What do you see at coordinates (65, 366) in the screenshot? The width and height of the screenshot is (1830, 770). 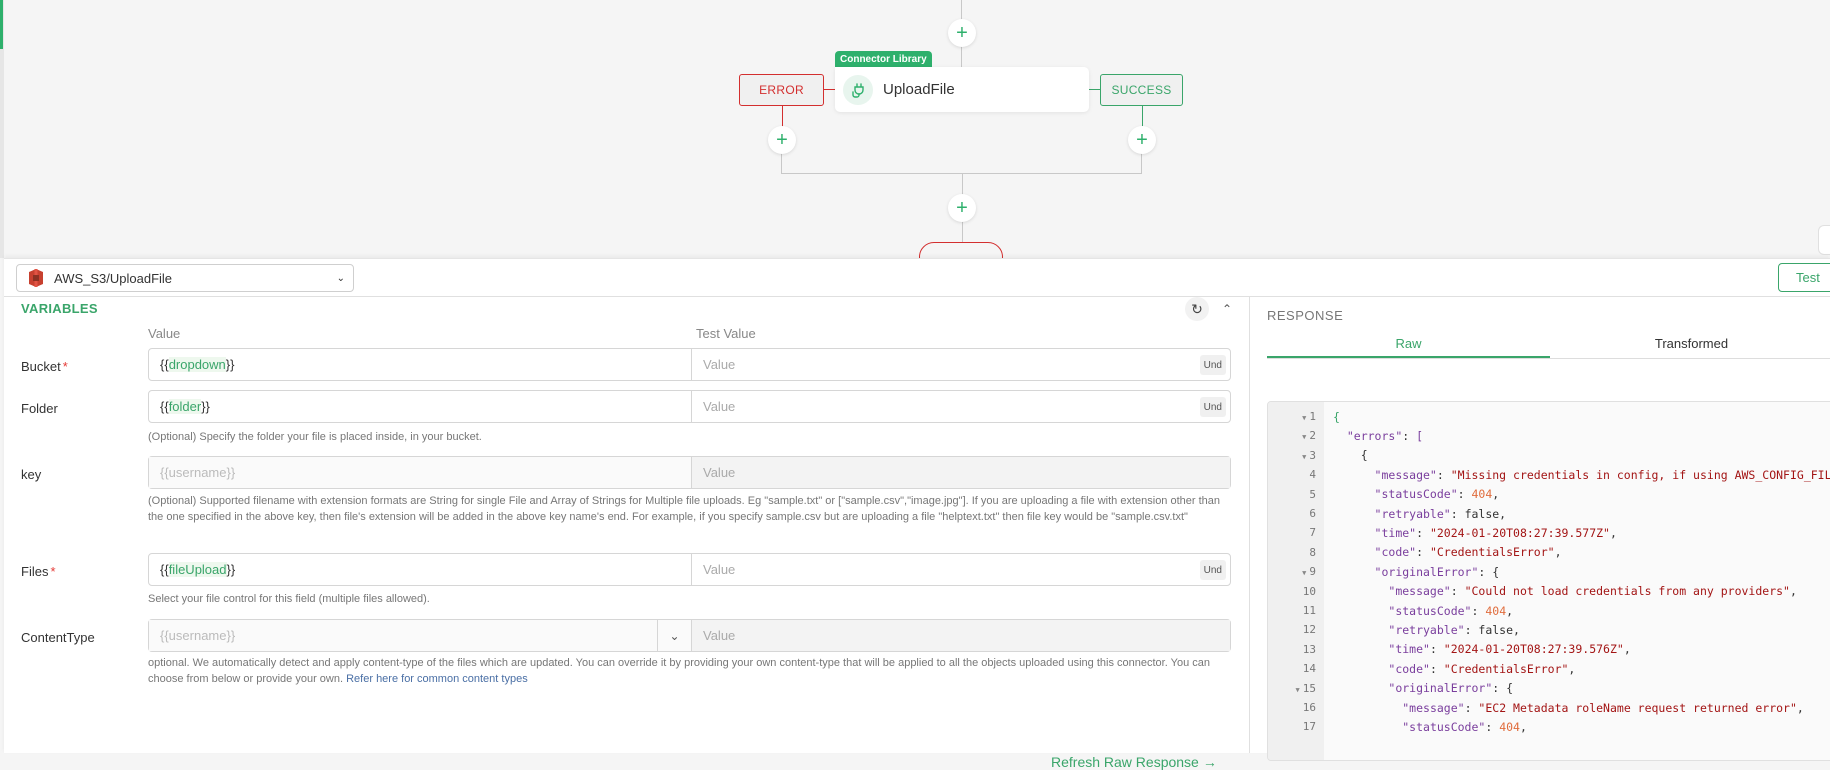 I see `required-marker: *` at bounding box center [65, 366].